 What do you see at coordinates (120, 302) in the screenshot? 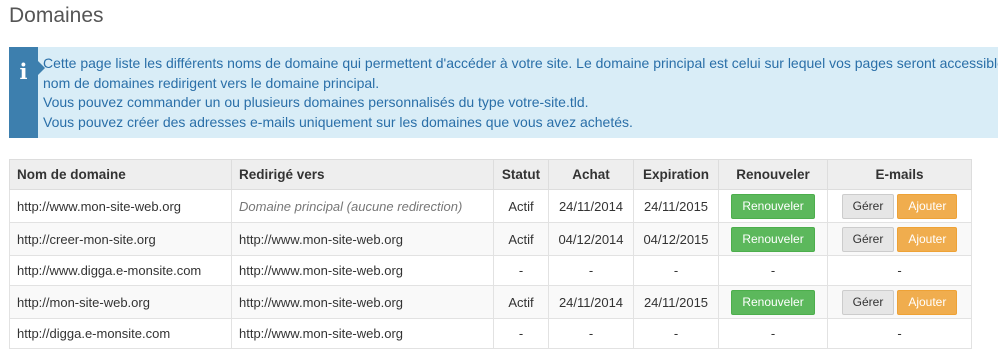
I see `domain-cell: http://mon-site-web.org` at bounding box center [120, 302].